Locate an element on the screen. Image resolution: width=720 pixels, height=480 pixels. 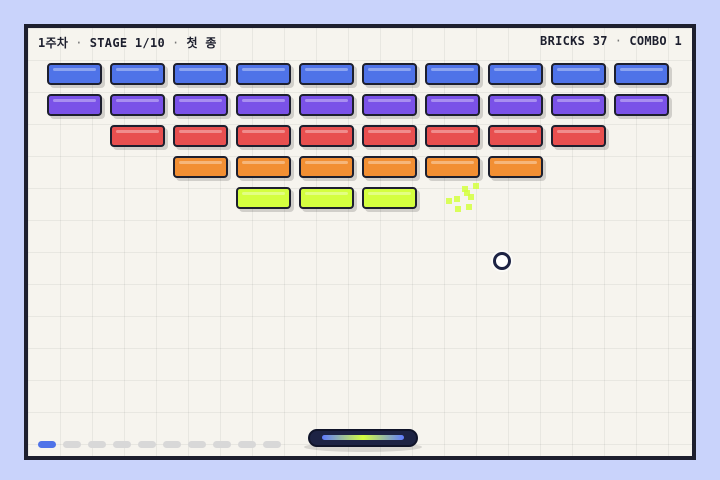
ball-icon is located at coordinates (502, 261).